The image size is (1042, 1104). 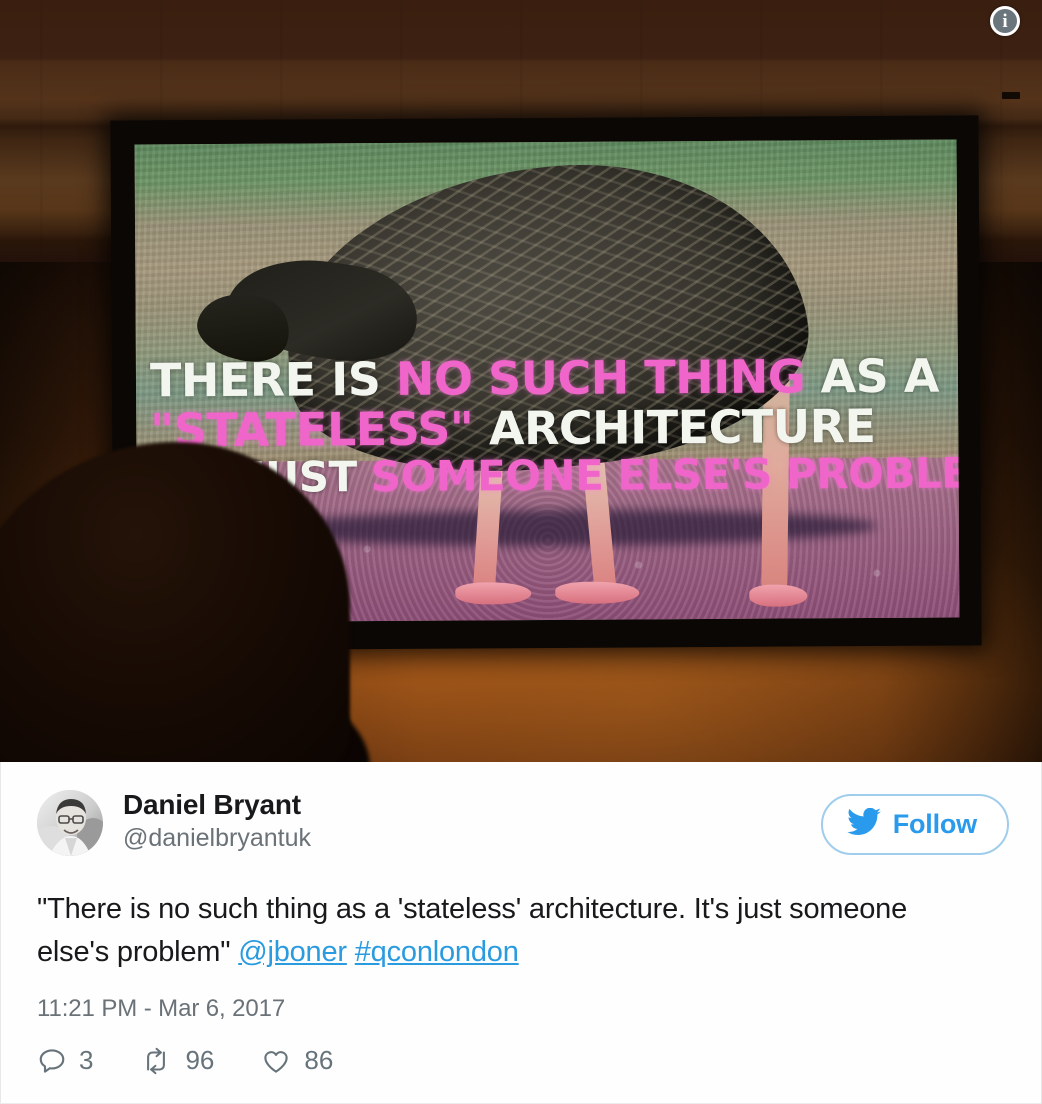 I want to click on wall-vent-mark, so click(x=1011, y=95).